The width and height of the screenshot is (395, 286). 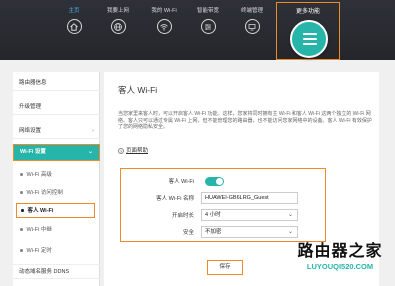 I want to click on sidebar-item-label: 升级管理, so click(x=30, y=107).